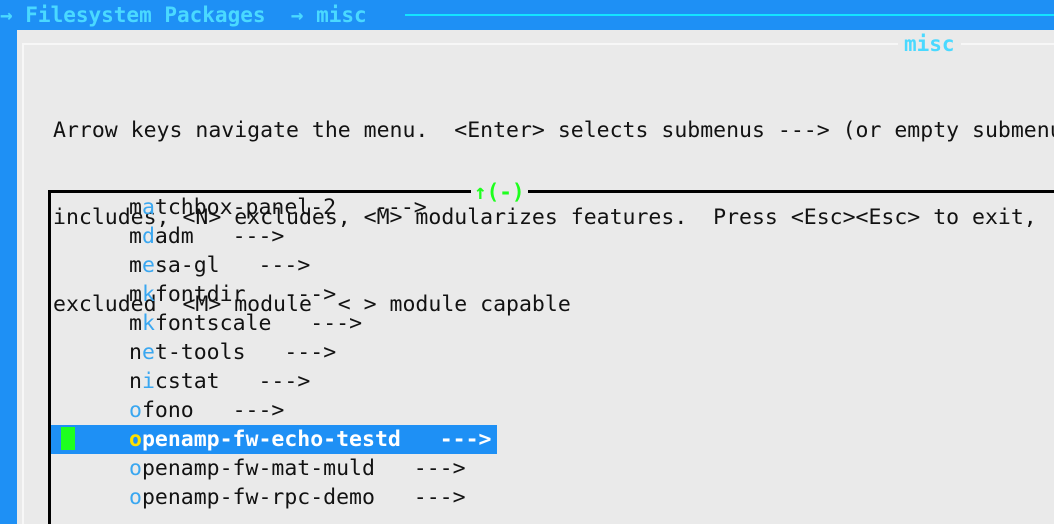 This screenshot has width=1054, height=524. I want to click on menu-item-mnemonic: k, so click(148, 294).